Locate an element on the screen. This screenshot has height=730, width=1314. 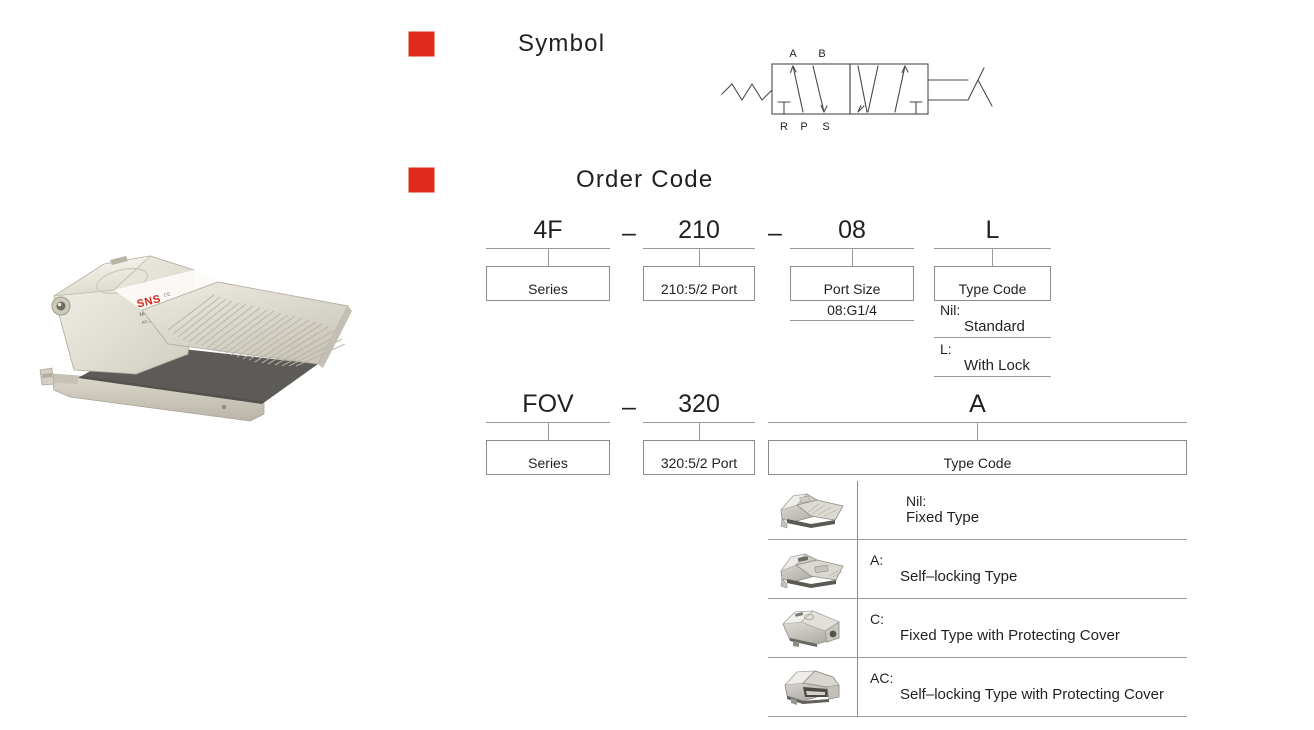
ordercode-segment-typecode-a: A Type Code is located at coordinates (977, 433).